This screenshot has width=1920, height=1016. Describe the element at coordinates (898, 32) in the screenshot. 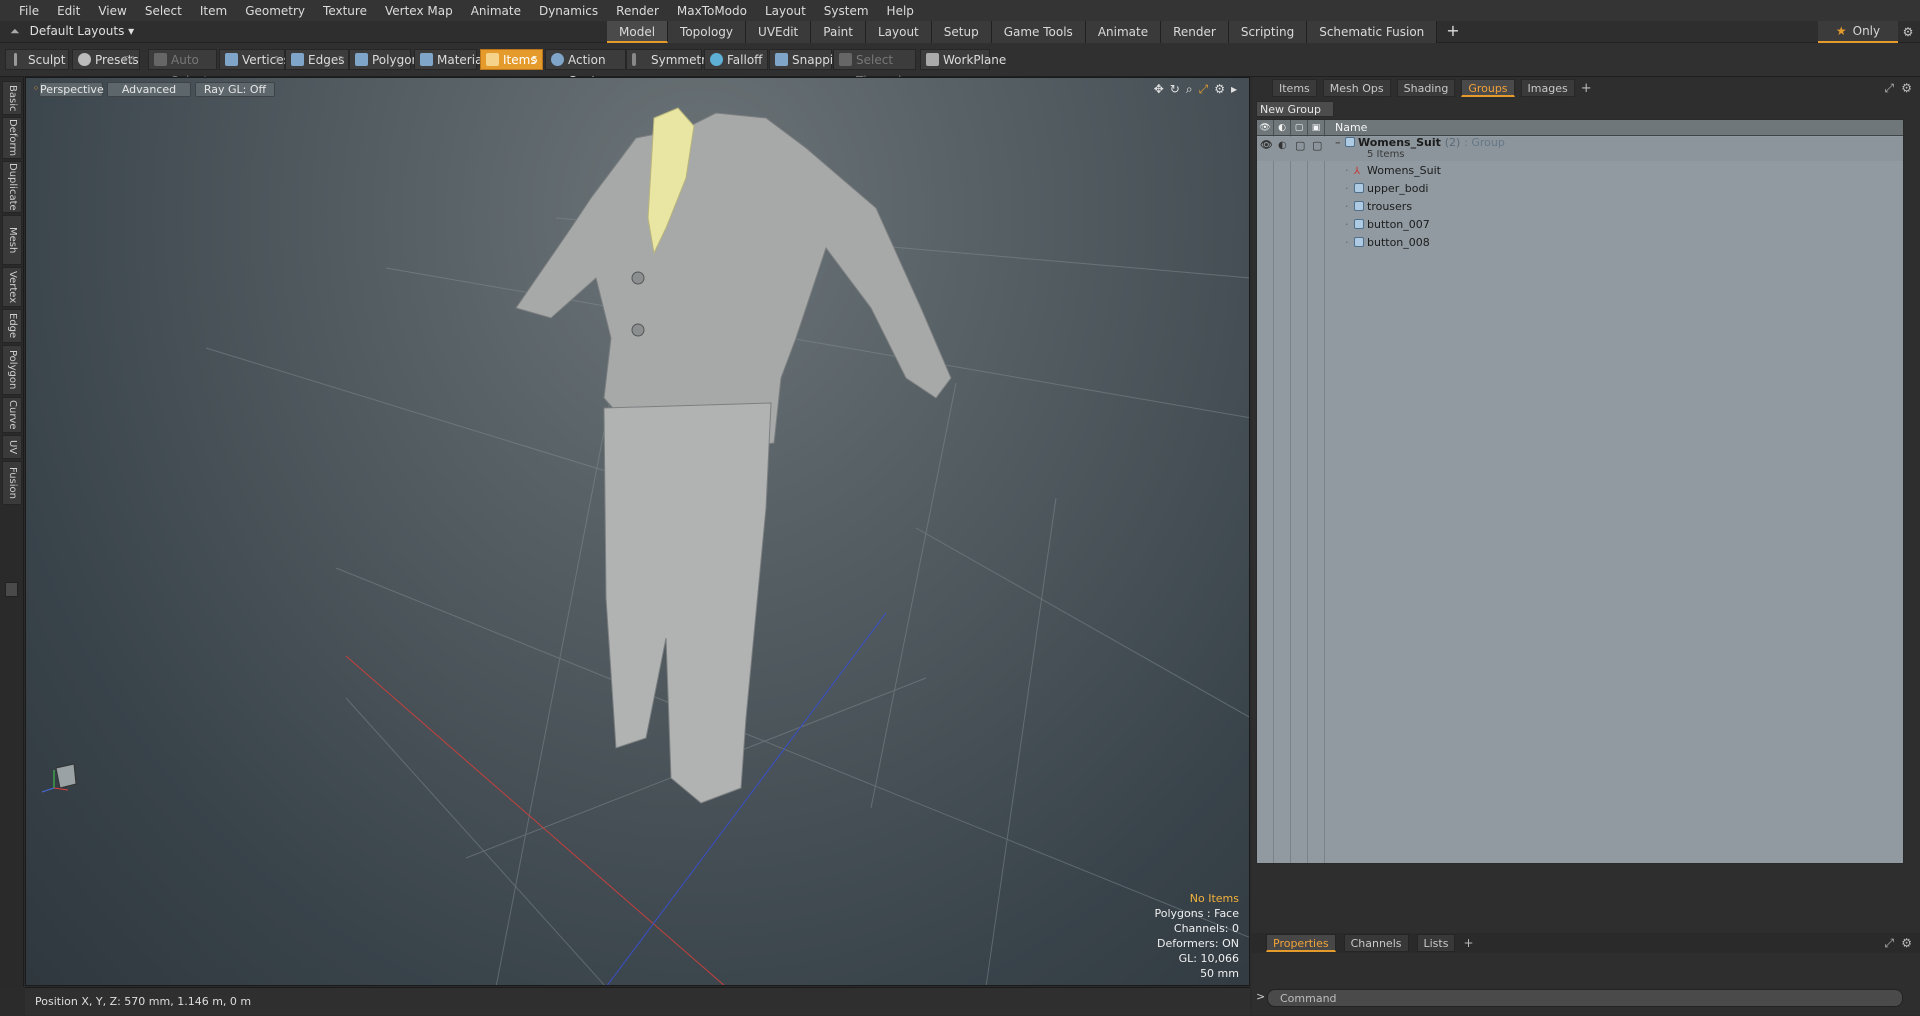

I see `tab-layout: Layout` at that location.